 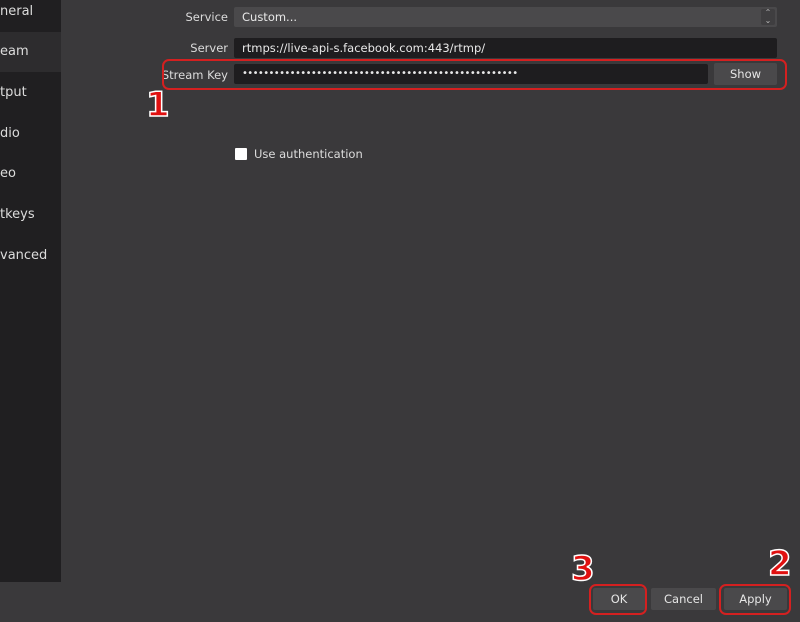 What do you see at coordinates (30, 52) in the screenshot?
I see `sidebar-item-stream: eam` at bounding box center [30, 52].